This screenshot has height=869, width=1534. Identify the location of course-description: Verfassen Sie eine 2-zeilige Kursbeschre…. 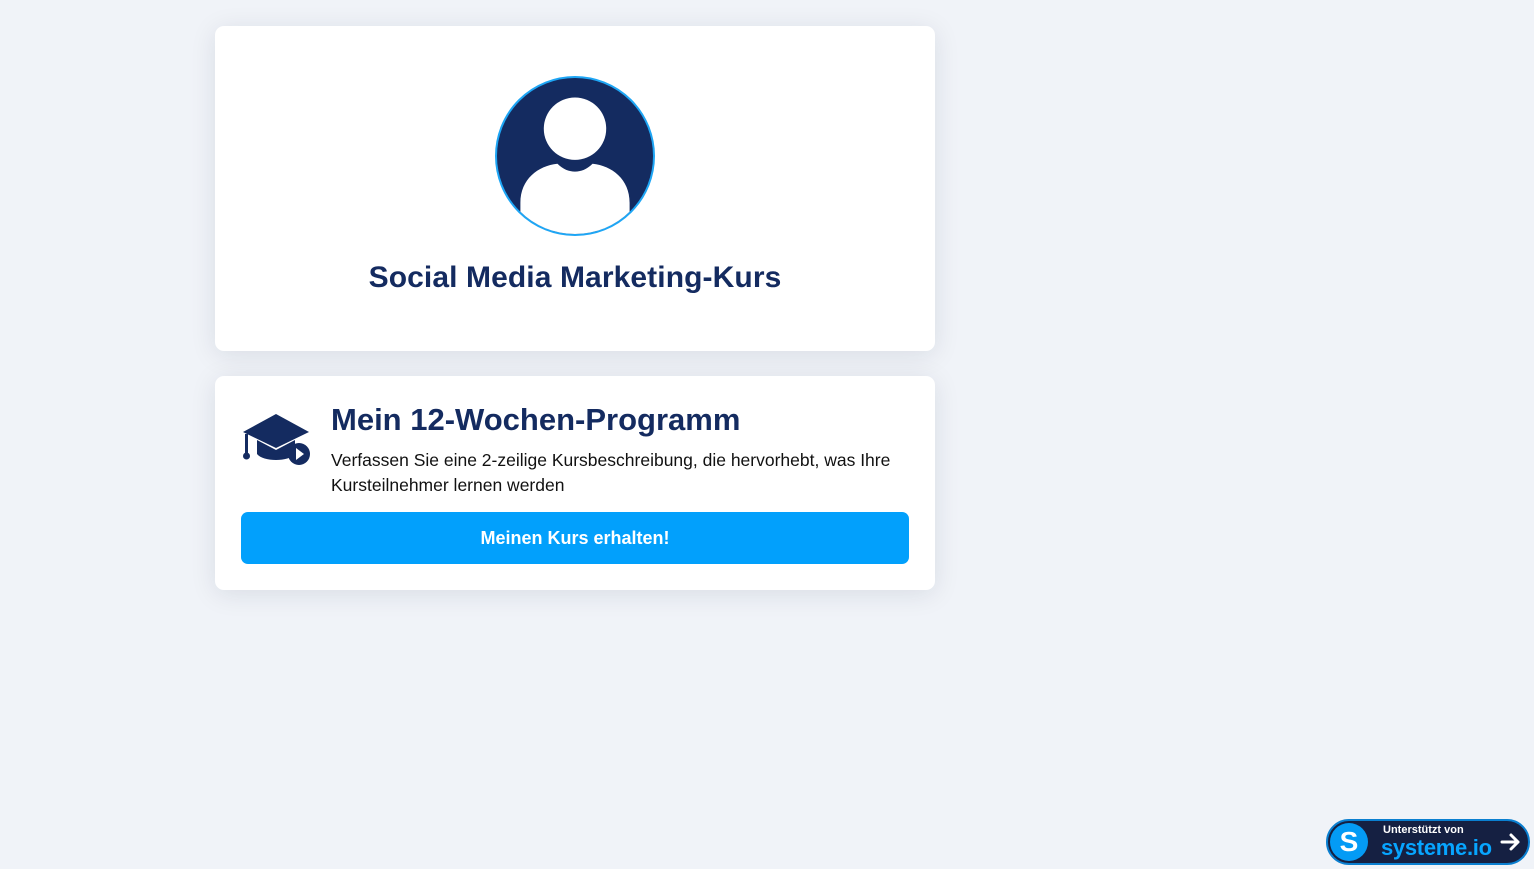
(611, 472).